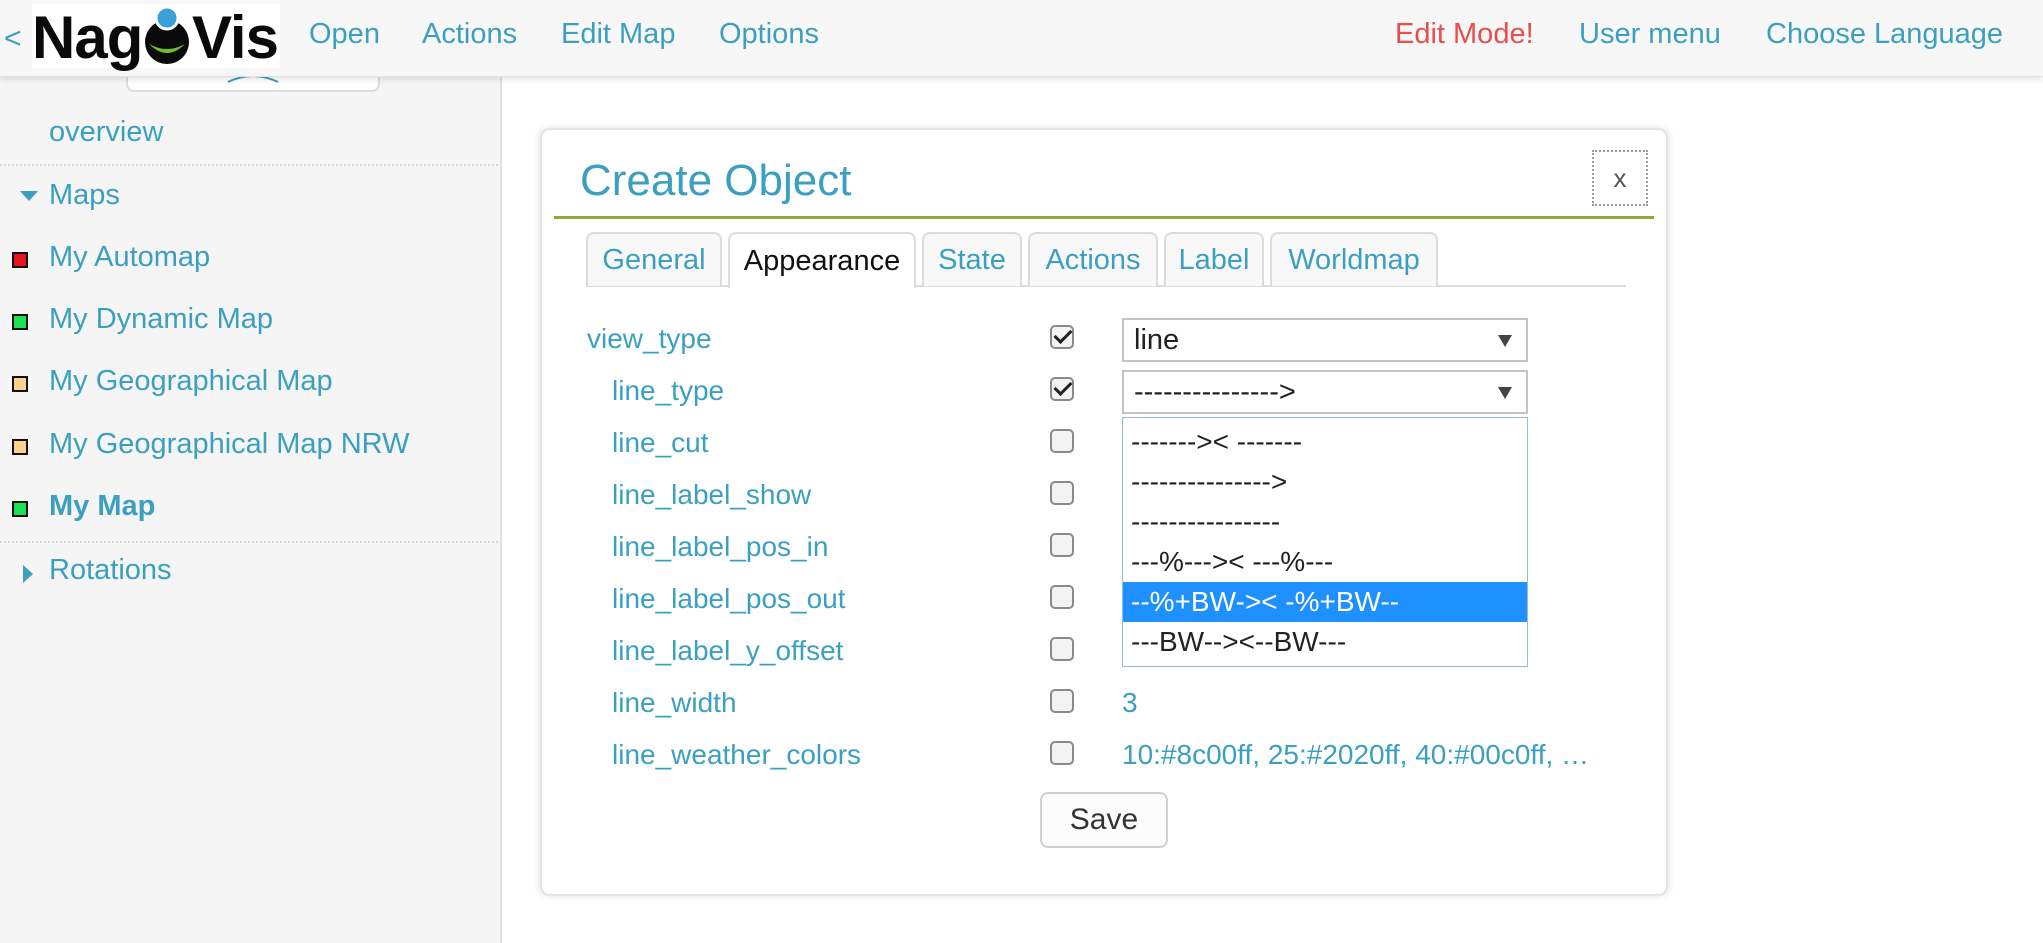 This screenshot has width=2043, height=943. What do you see at coordinates (1325, 340) in the screenshot?
I see `view-type-select: line` at bounding box center [1325, 340].